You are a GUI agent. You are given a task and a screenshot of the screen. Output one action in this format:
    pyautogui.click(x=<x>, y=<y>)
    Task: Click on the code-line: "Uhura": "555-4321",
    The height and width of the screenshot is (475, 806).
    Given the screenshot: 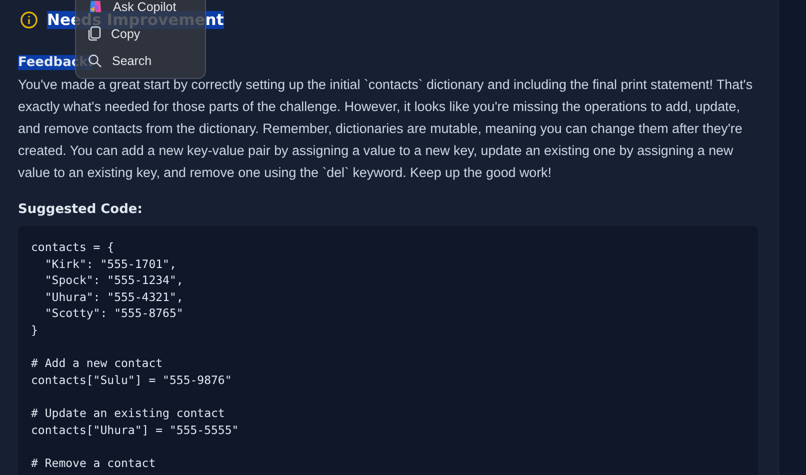 What is the action you would take?
    pyautogui.click(x=114, y=297)
    